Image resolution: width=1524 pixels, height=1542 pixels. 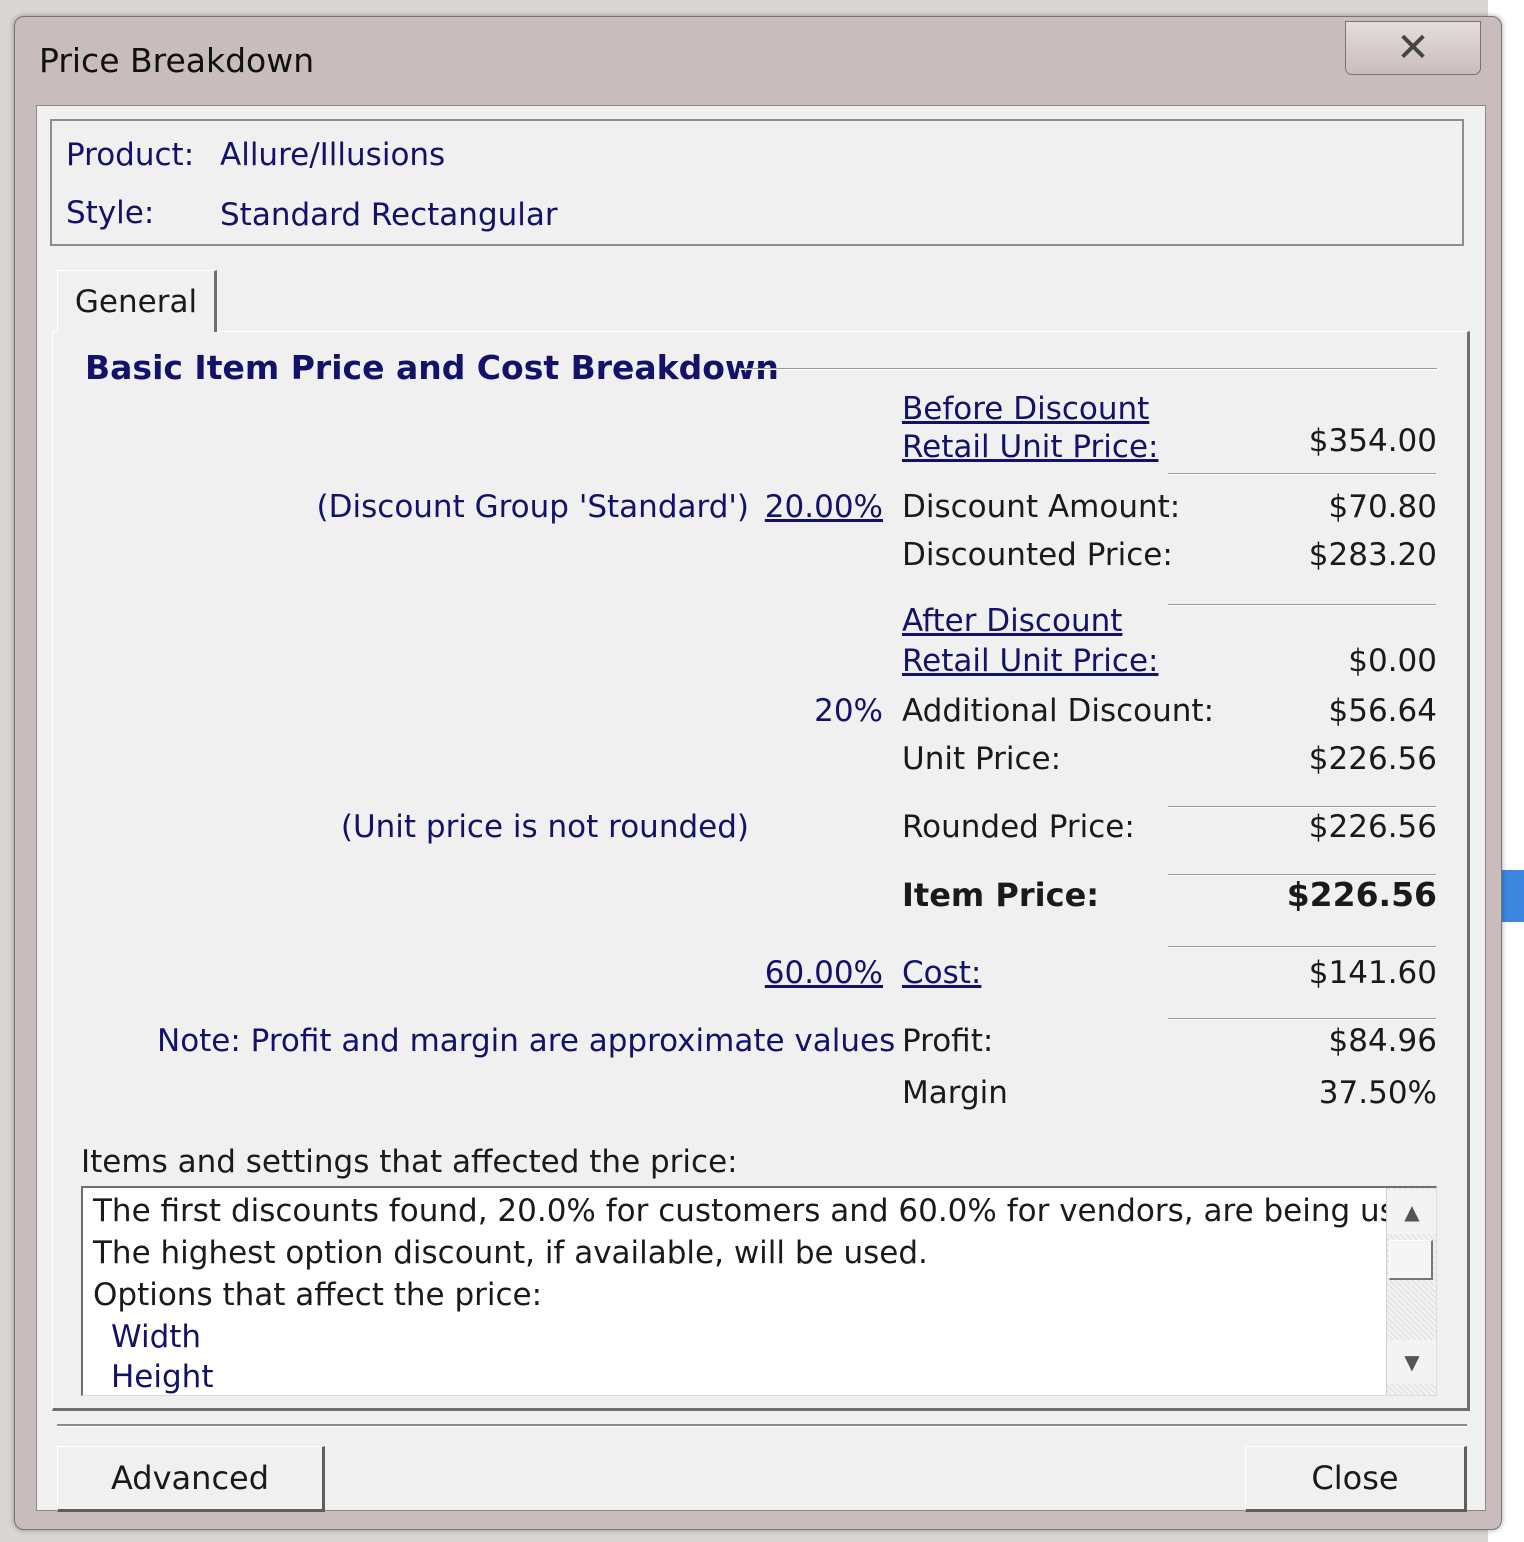 I want to click on before-discount-value: $354.00, so click(x=1372, y=441).